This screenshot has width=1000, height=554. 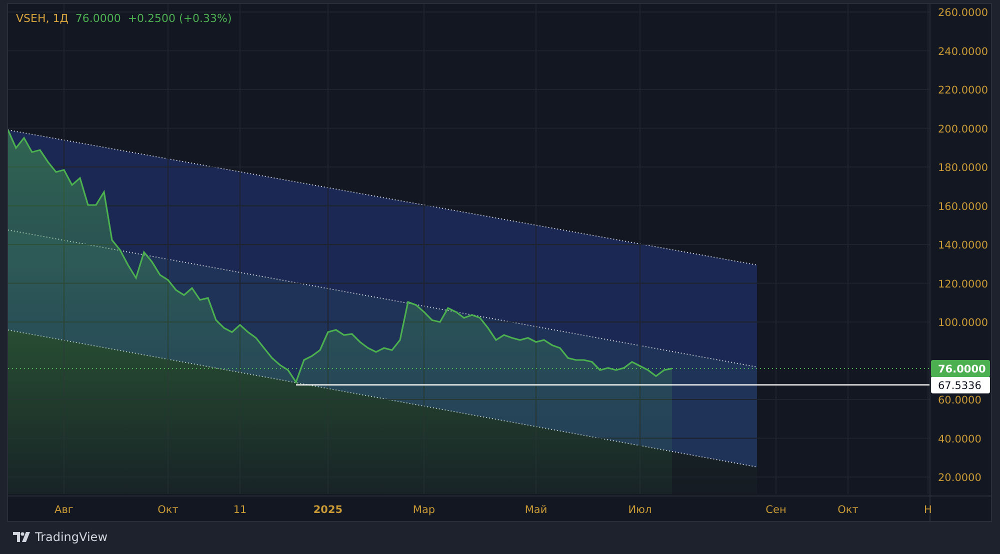 What do you see at coordinates (424, 510) in the screenshot?
I see `axis-label: Мар` at bounding box center [424, 510].